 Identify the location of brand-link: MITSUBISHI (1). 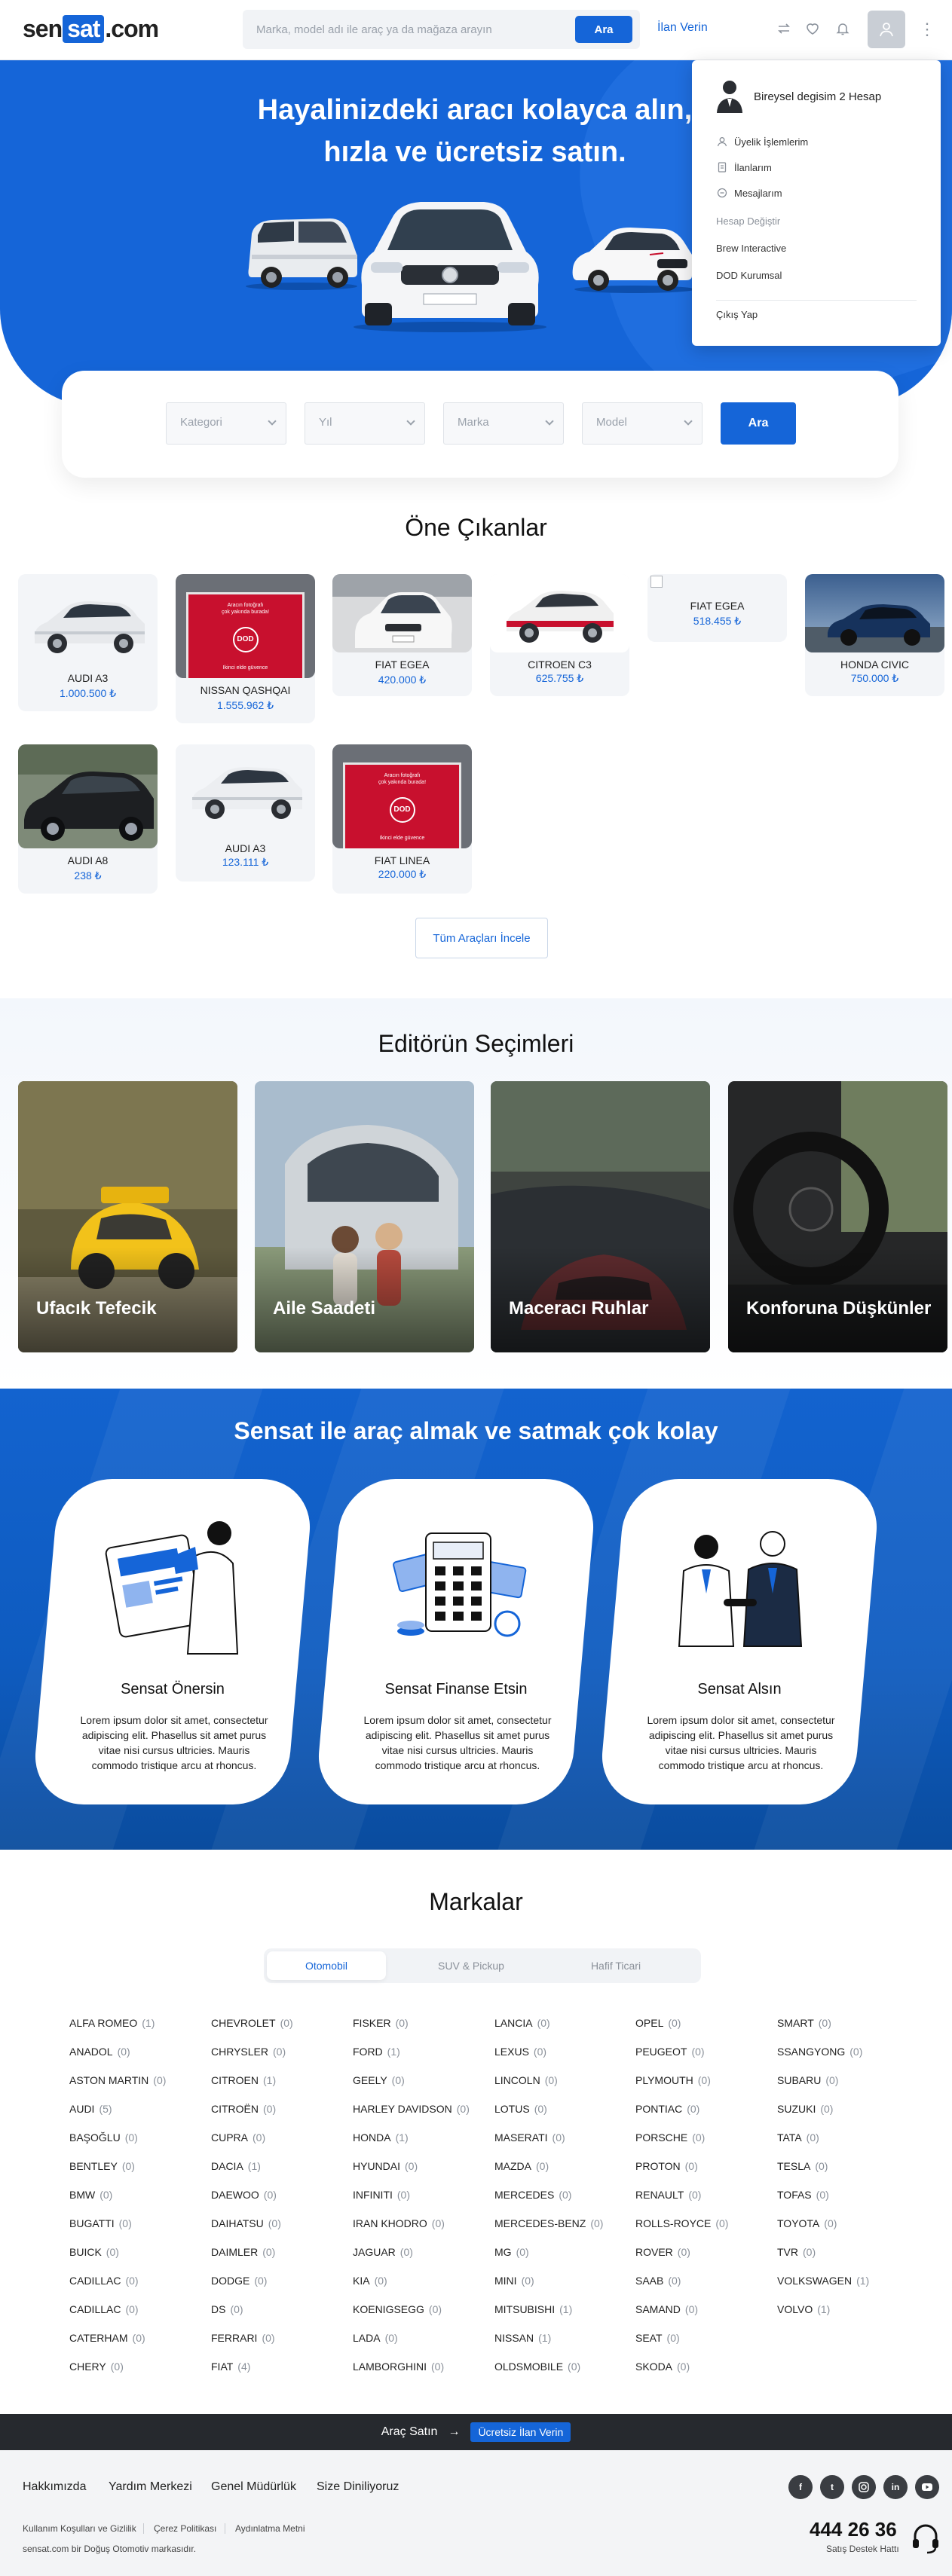
(533, 2309).